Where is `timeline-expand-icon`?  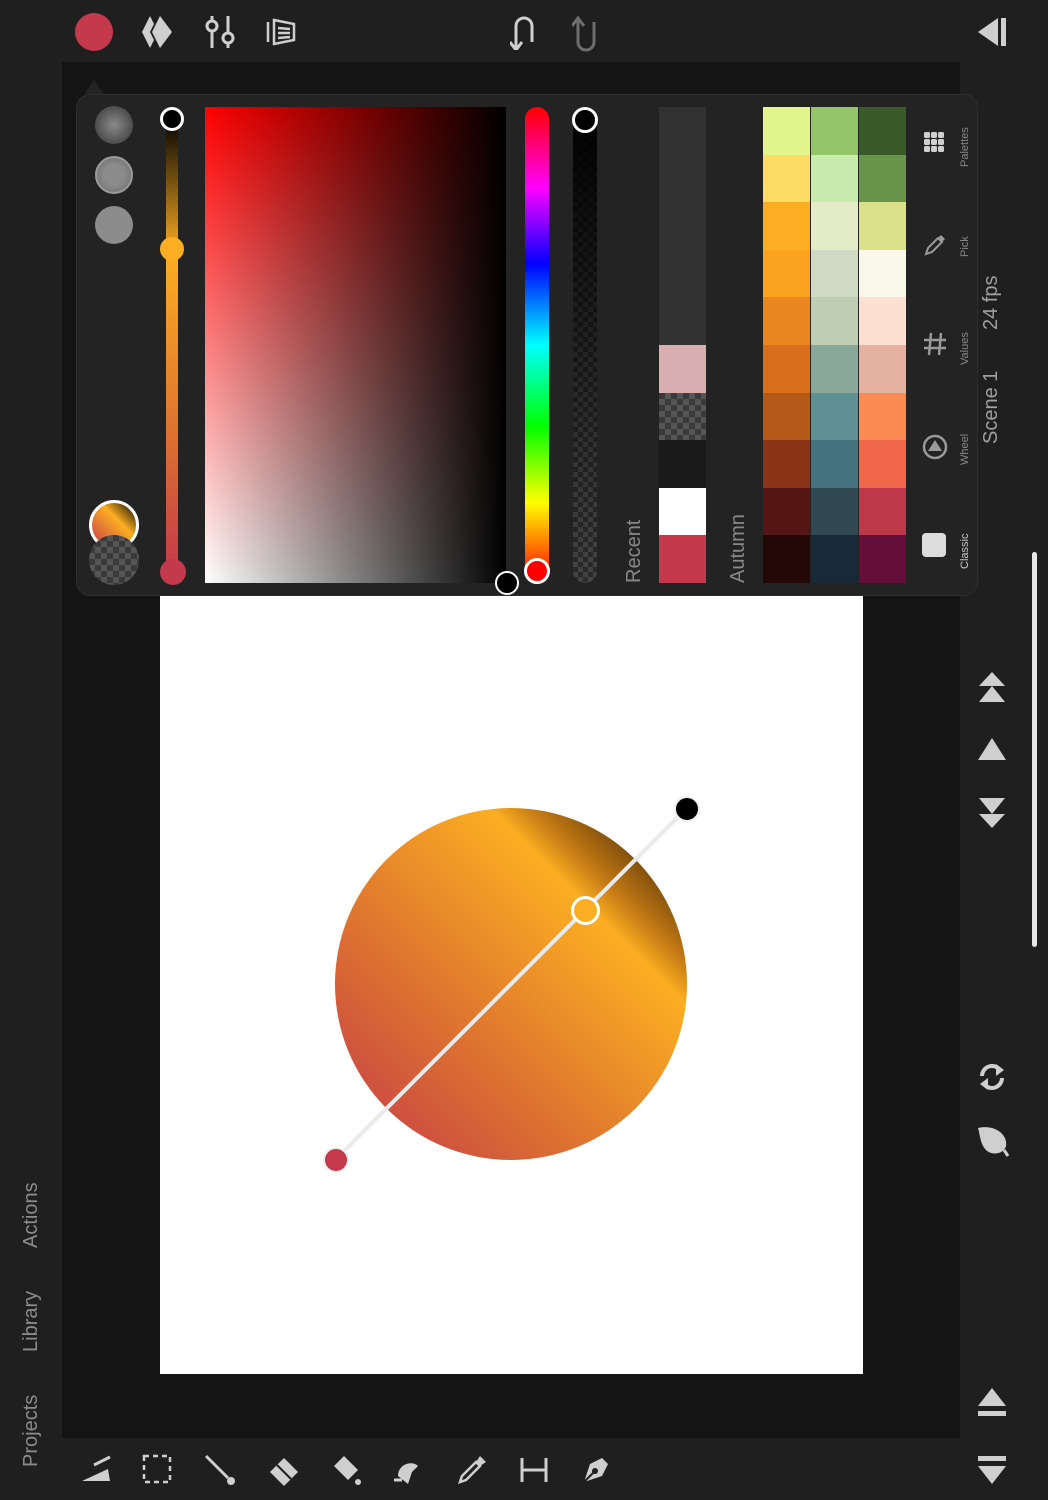
timeline-expand-icon is located at coordinates (992, 1402).